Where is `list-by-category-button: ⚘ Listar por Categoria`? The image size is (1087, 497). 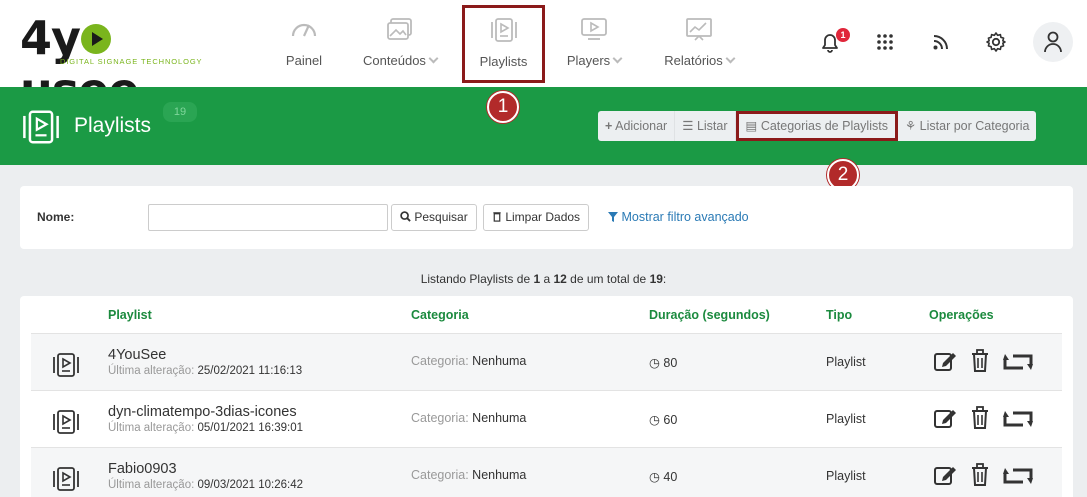
list-by-category-button: ⚘ Listar por Categoria is located at coordinates (967, 126).